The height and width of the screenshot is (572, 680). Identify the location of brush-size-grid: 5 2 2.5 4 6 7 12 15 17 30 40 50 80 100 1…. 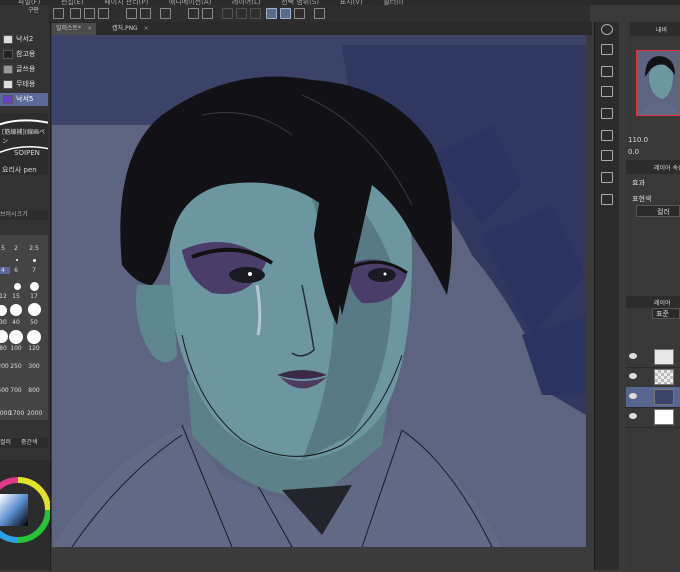
(24, 327).